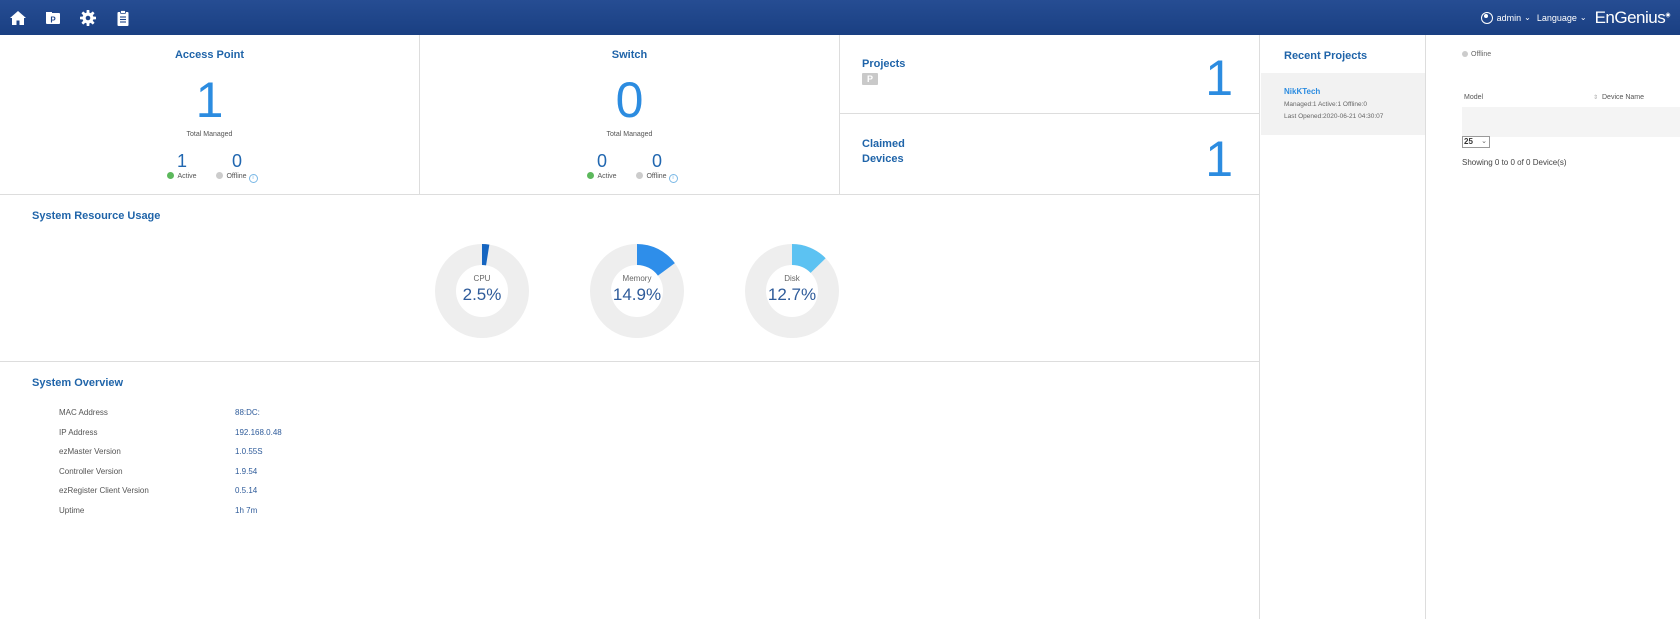 The image size is (1680, 619). What do you see at coordinates (88, 18) in the screenshot?
I see `gear-icon` at bounding box center [88, 18].